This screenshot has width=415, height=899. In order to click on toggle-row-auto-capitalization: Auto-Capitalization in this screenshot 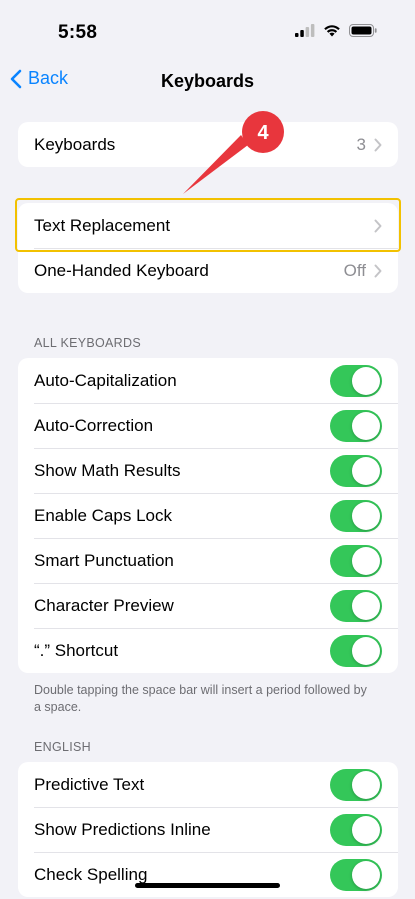, I will do `click(208, 380)`.